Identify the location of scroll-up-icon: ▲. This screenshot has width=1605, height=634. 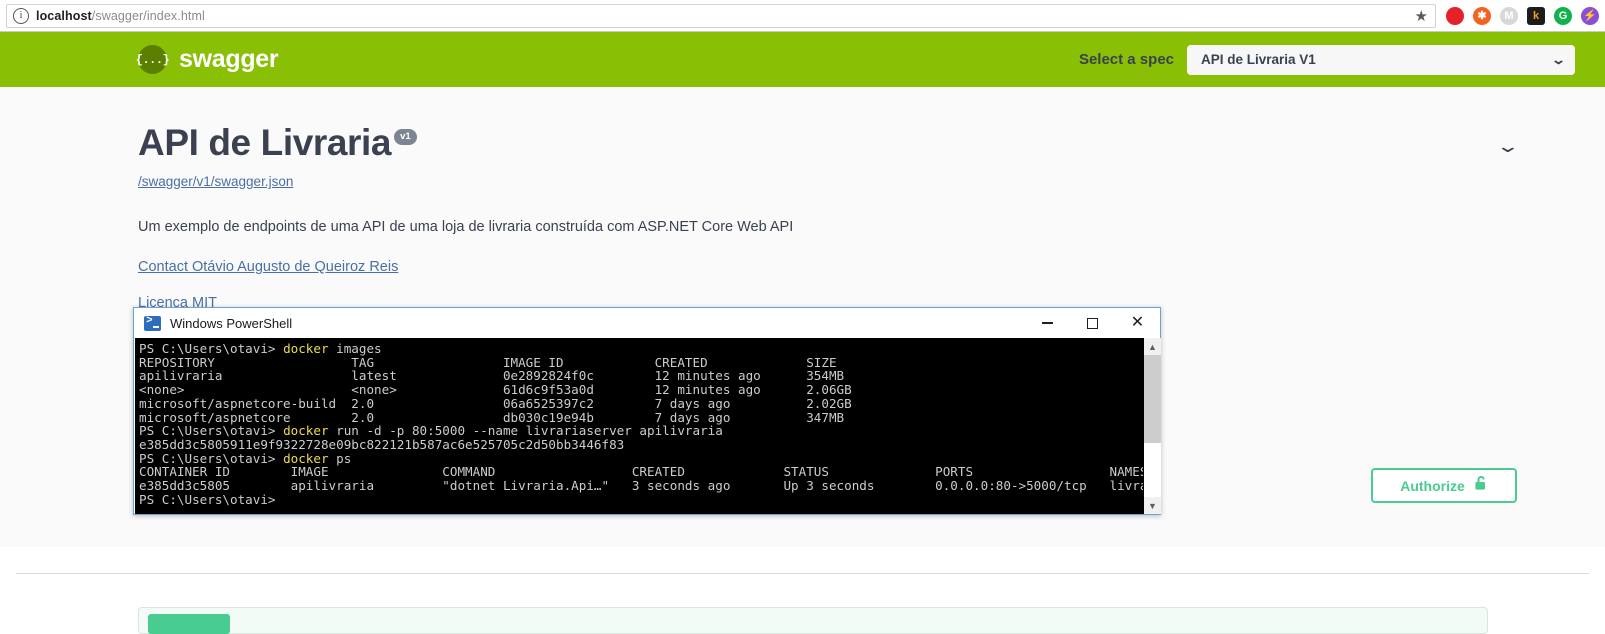
(1152, 346).